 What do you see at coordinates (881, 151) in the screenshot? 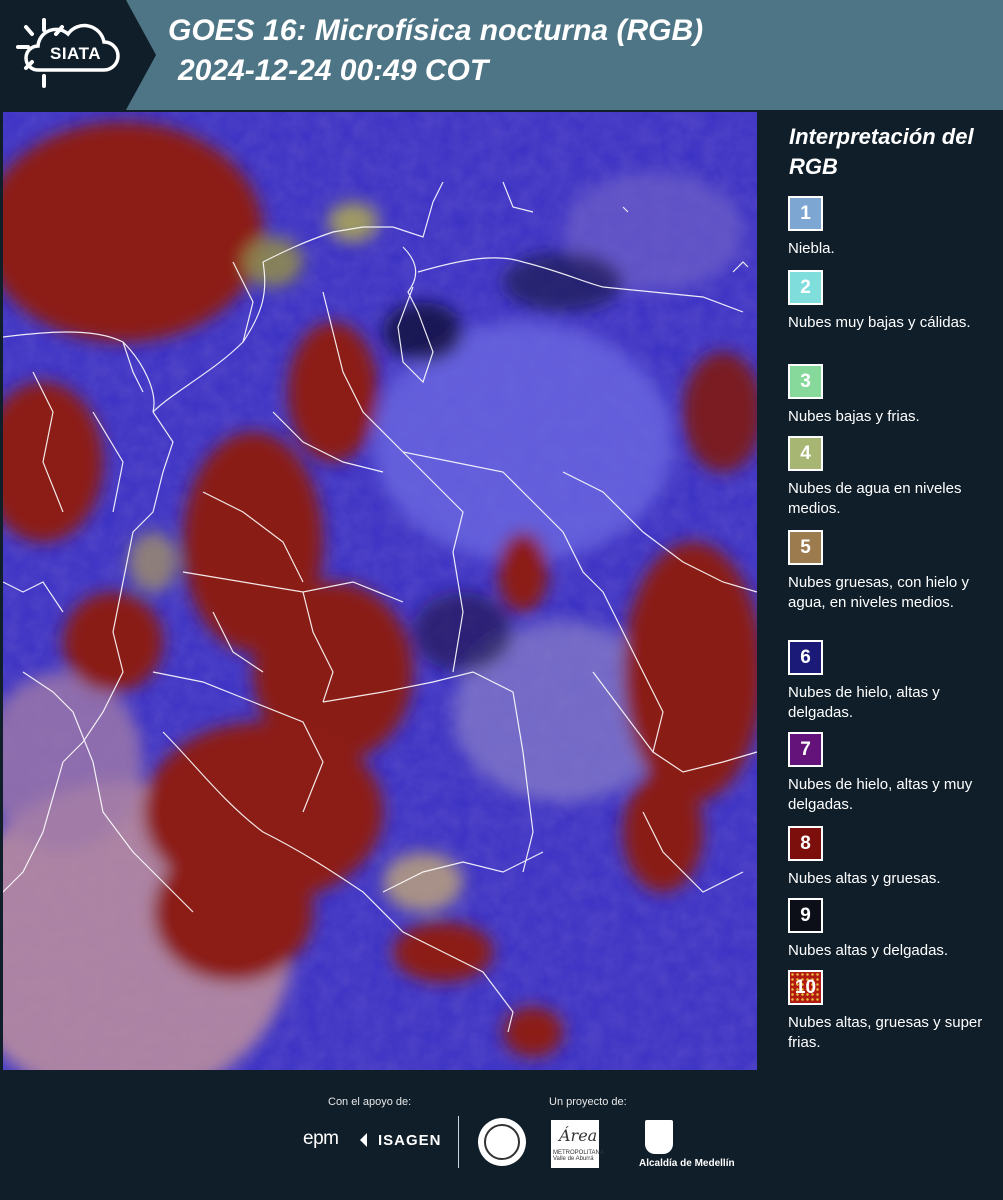
I see `legend-title: Interpretación del RGB` at bounding box center [881, 151].